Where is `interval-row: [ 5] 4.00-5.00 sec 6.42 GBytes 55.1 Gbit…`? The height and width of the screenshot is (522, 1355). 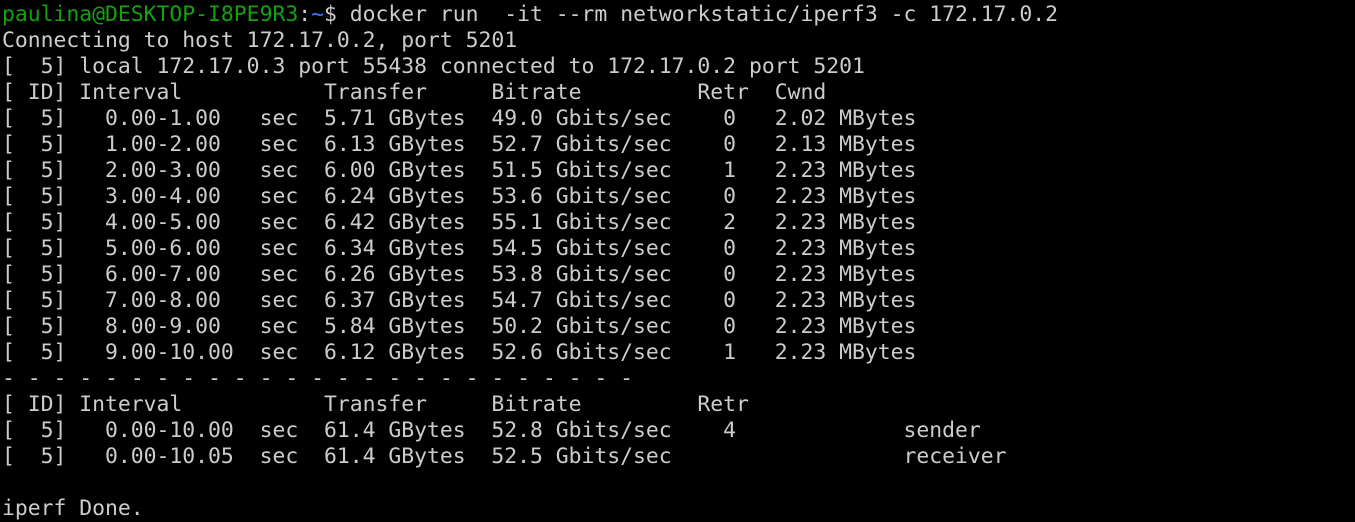
interval-row: [ 5] 4.00-5.00 sec 6.42 GBytes 55.1 Gbit… is located at coordinates (459, 222).